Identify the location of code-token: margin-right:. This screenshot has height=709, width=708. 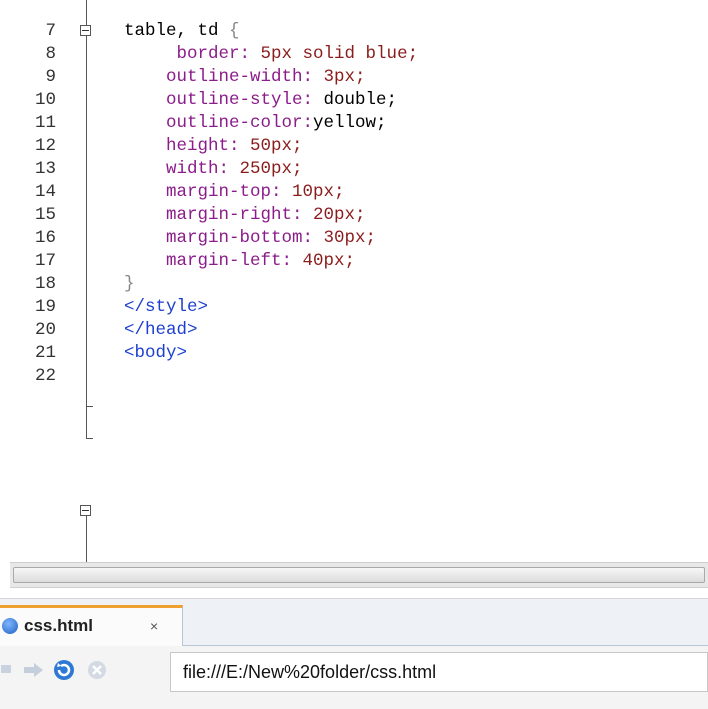
(219, 215).